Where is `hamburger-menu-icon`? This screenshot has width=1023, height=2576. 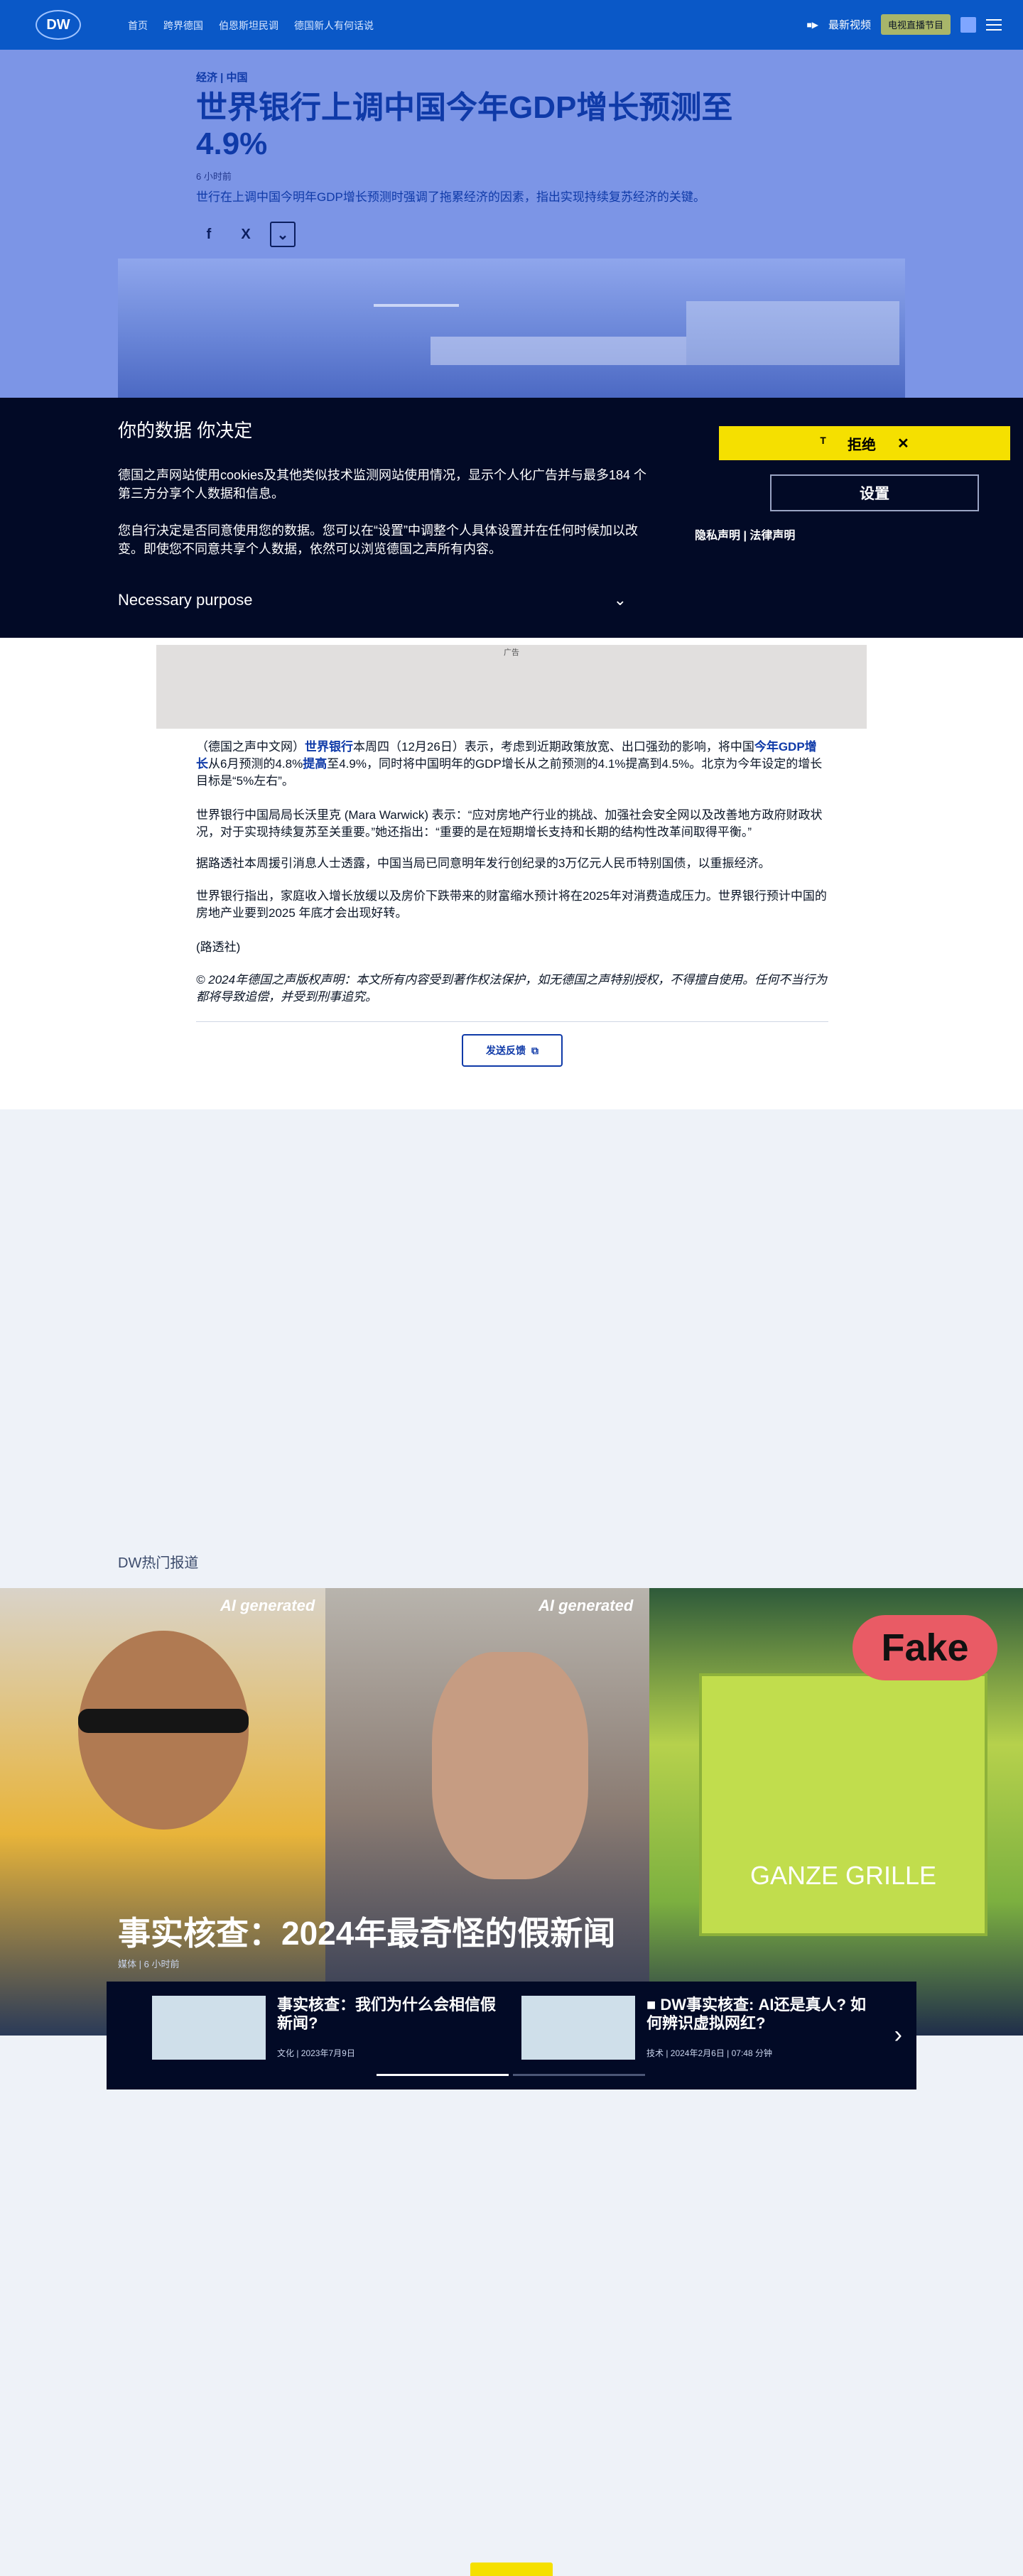
hamburger-menu-icon is located at coordinates (994, 24).